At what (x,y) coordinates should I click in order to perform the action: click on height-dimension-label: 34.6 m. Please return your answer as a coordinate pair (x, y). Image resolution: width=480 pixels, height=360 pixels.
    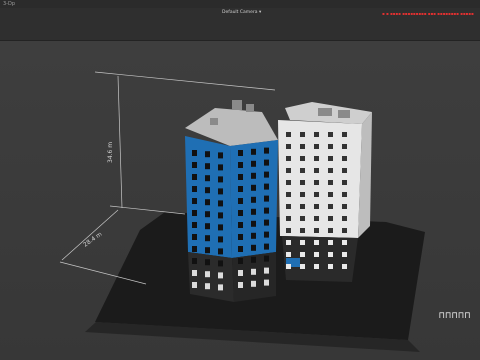
    Looking at the image, I should click on (110, 152).